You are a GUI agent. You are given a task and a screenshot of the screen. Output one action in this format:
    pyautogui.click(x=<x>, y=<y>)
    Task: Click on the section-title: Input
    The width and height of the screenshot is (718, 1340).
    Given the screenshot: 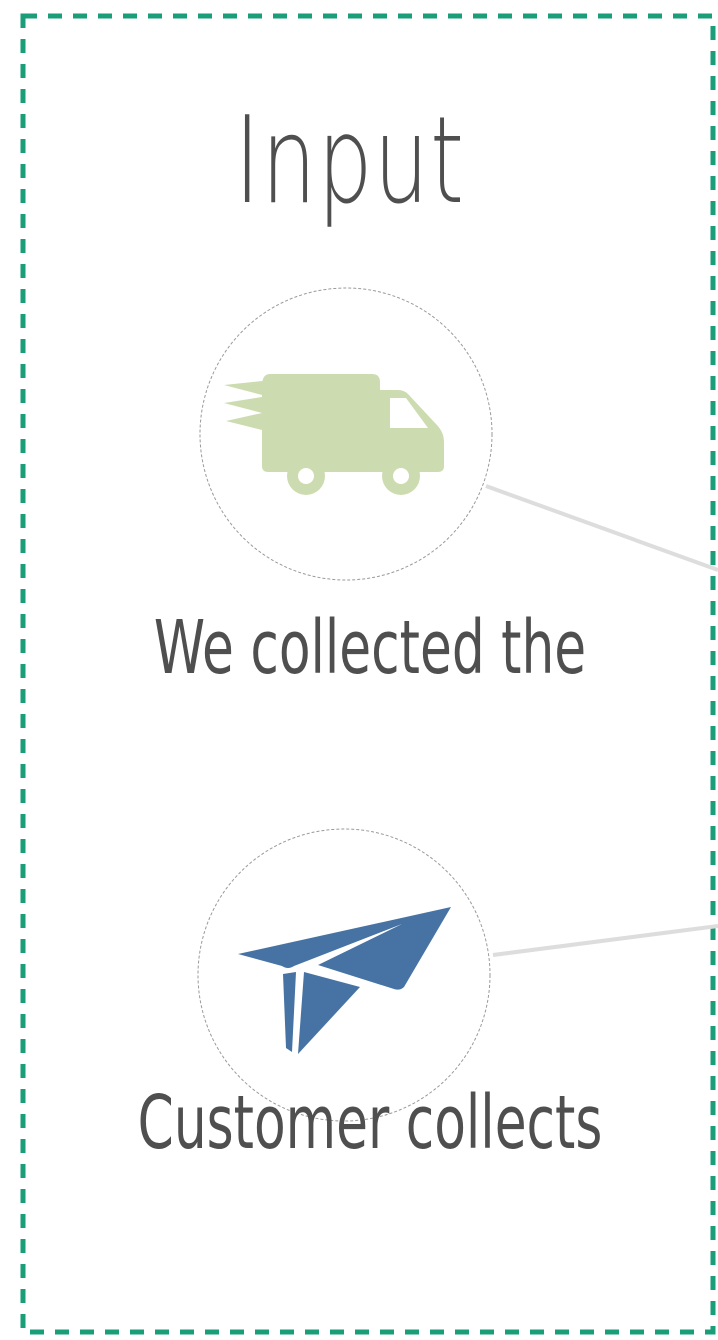 What is the action you would take?
    pyautogui.click(x=350, y=161)
    